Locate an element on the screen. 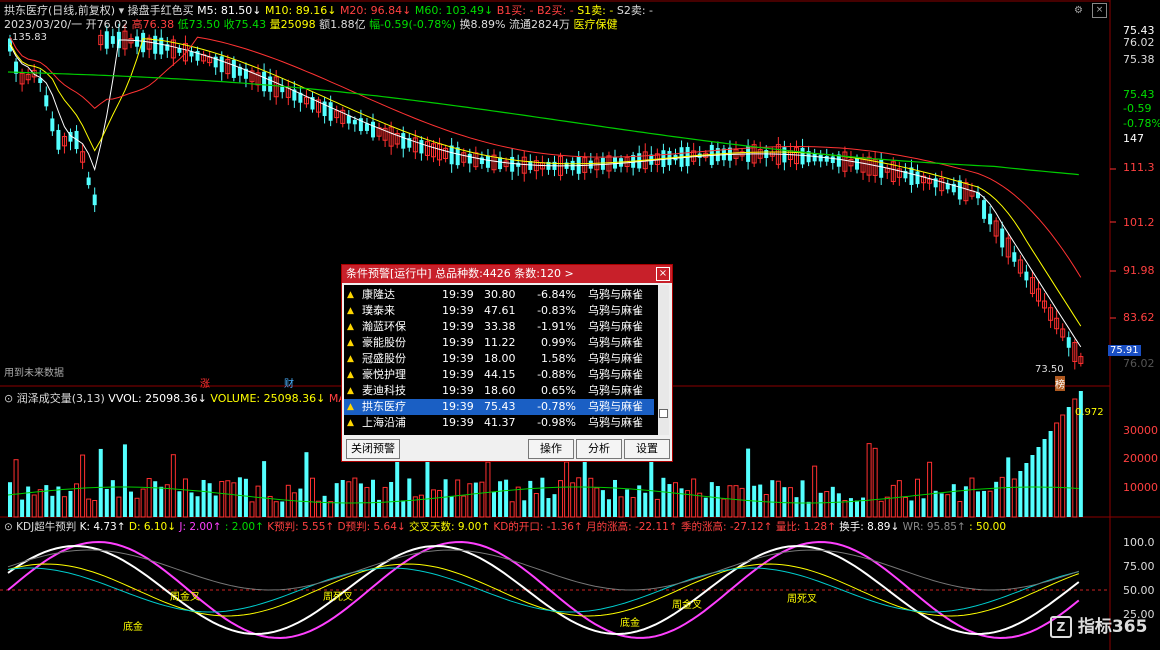 This screenshot has height=650, width=1160. alert-row: ▲ 康隆达 19:39 30.80 -6.84% 乌鸦与麻雀 is located at coordinates (499, 295).